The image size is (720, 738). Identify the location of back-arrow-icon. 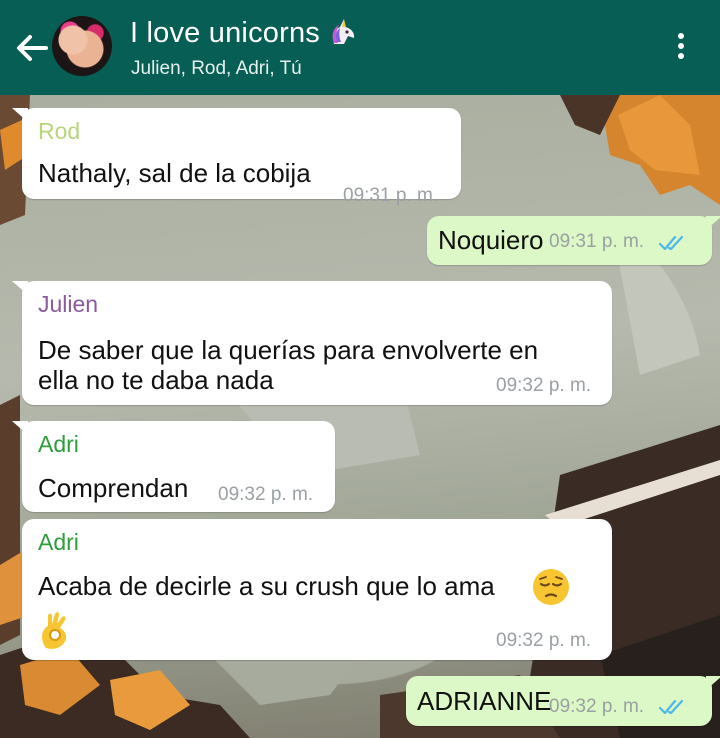
(32, 48).